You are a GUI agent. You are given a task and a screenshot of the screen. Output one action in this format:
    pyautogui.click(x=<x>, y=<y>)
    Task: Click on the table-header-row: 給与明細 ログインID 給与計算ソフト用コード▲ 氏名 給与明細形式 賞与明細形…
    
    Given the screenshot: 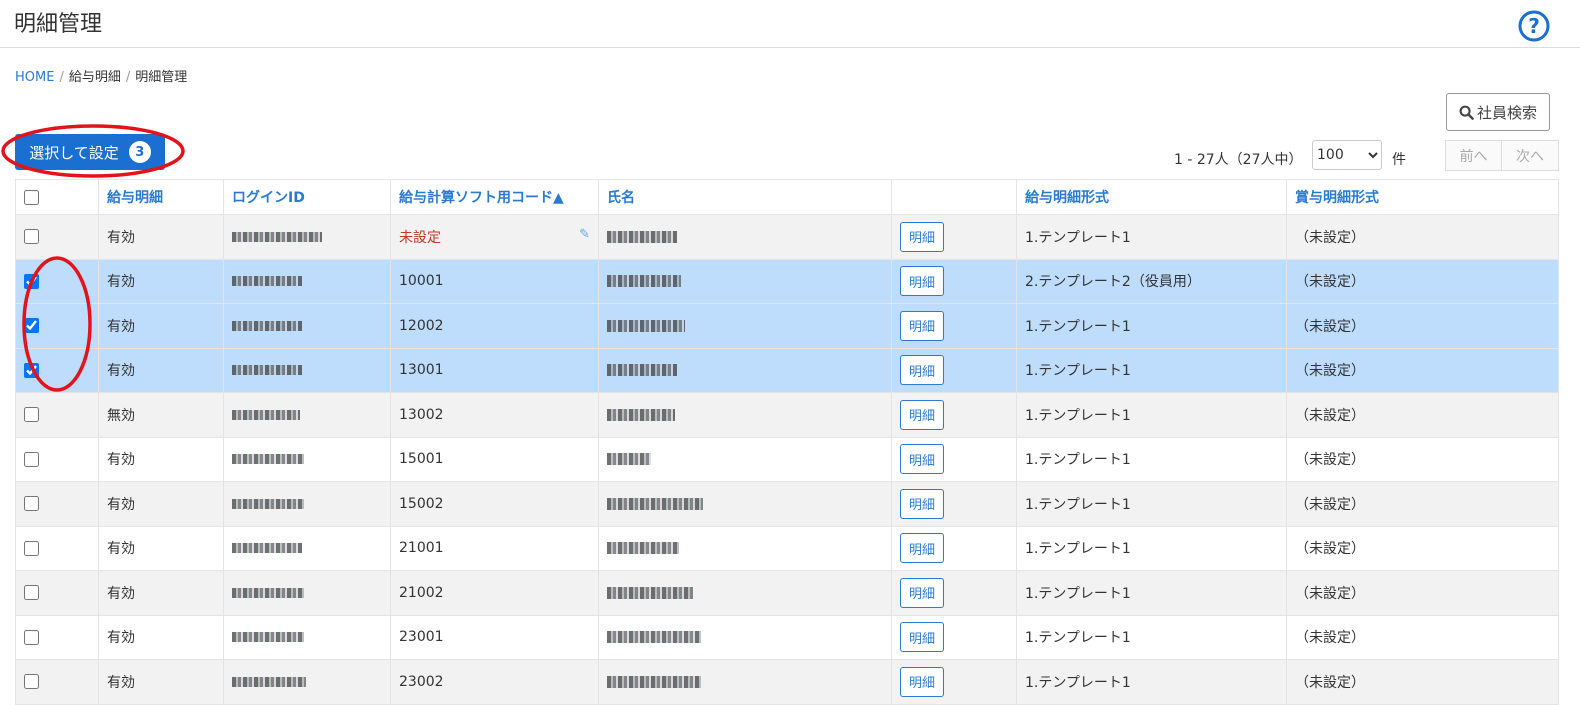 What is the action you would take?
    pyautogui.click(x=787, y=197)
    